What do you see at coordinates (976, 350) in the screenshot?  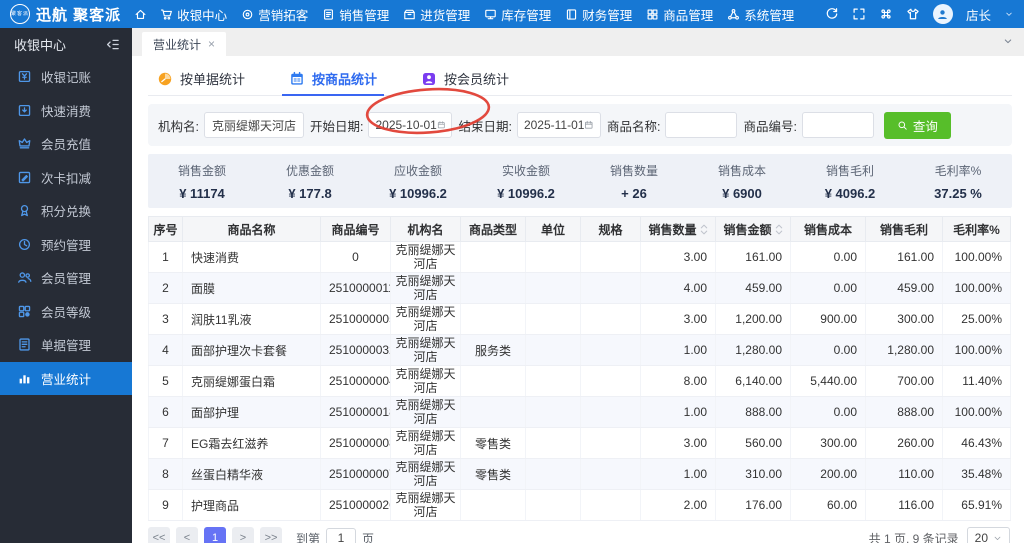 I see `cell-r3-c11: 100.00%` at bounding box center [976, 350].